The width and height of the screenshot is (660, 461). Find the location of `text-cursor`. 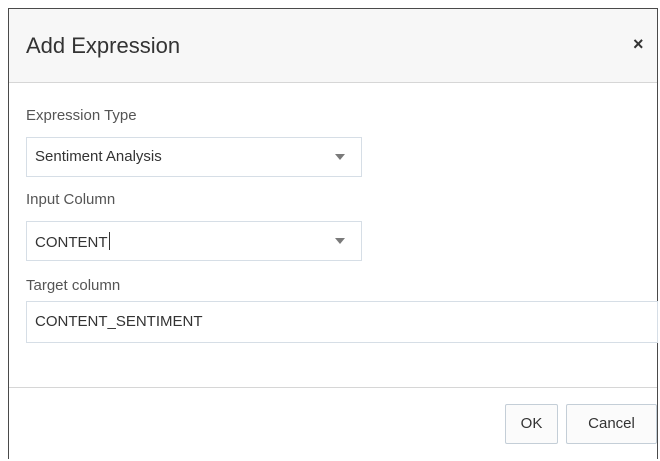

text-cursor is located at coordinates (109, 241).